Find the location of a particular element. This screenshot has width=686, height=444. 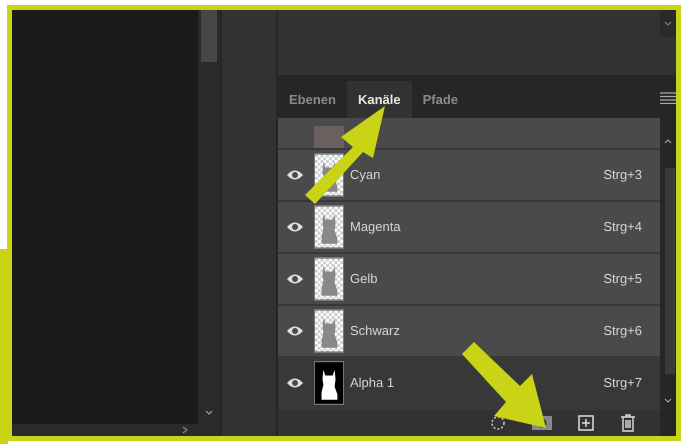

shortcut-label: Strg+7 is located at coordinates (622, 383).